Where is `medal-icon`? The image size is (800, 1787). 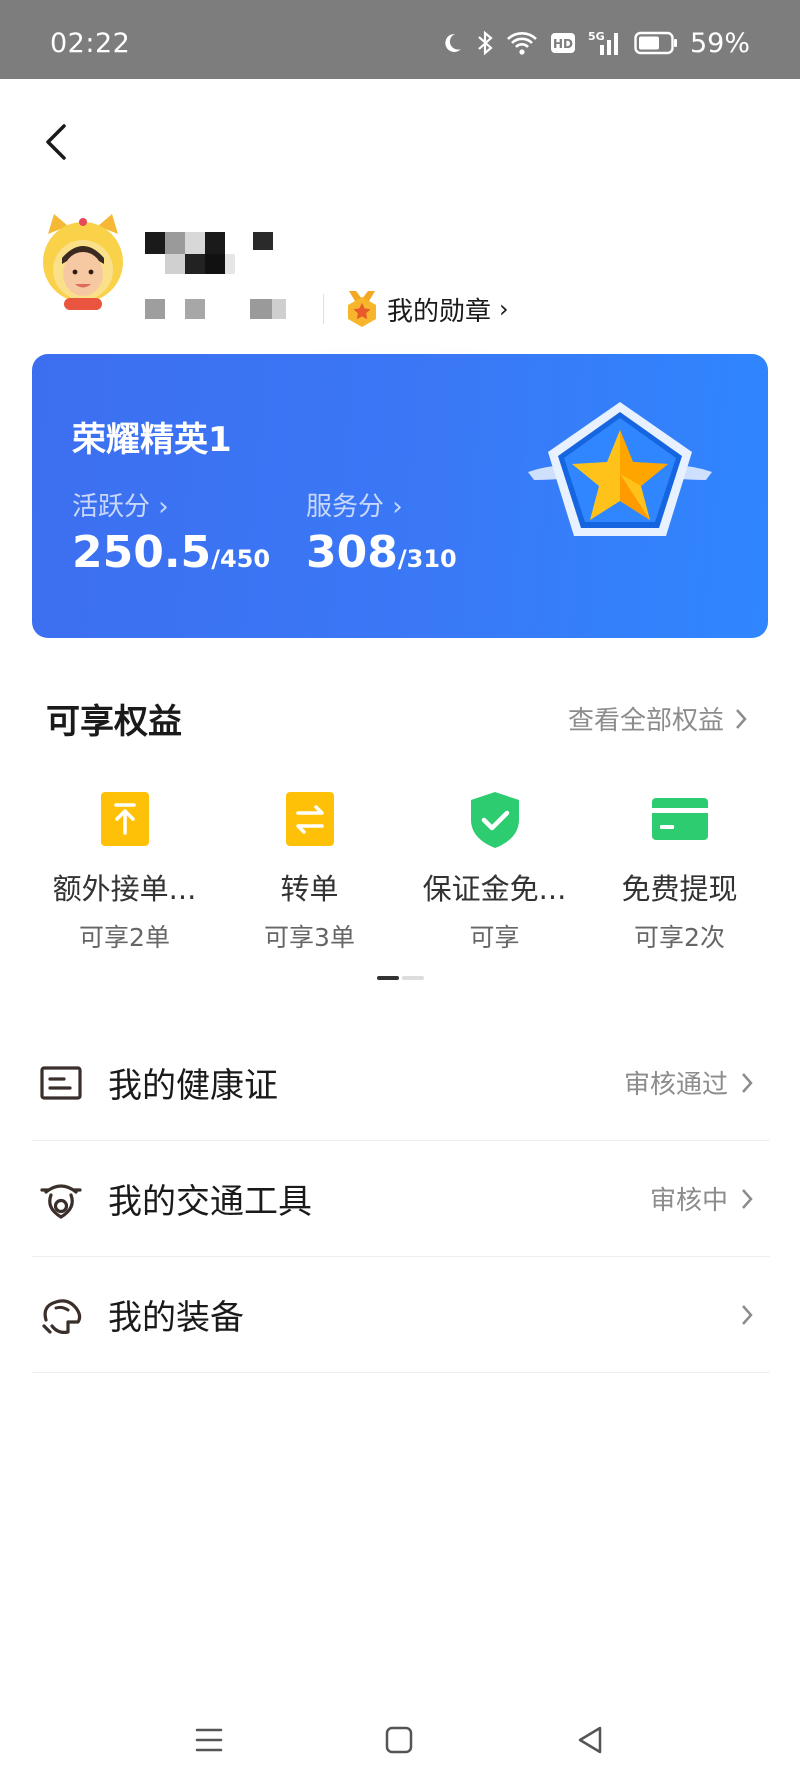 medal-icon is located at coordinates (362, 309).